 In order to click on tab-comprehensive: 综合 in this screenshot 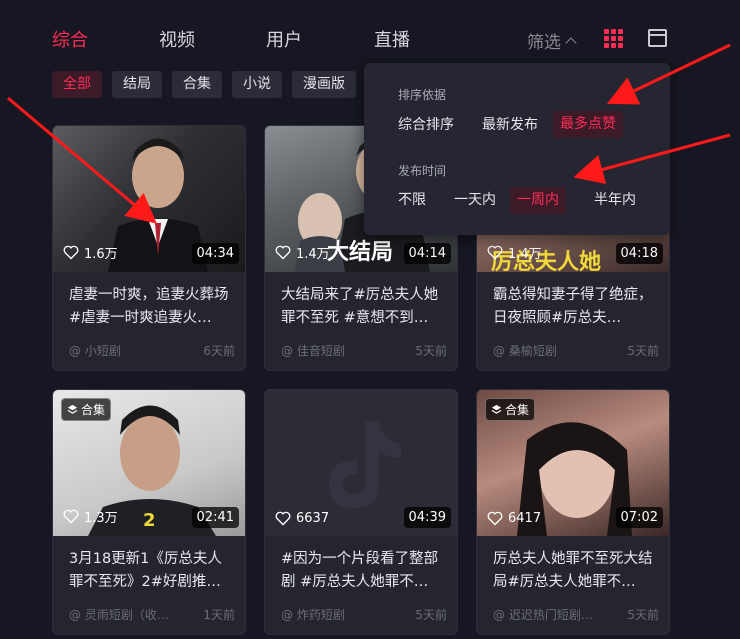, I will do `click(70, 39)`.